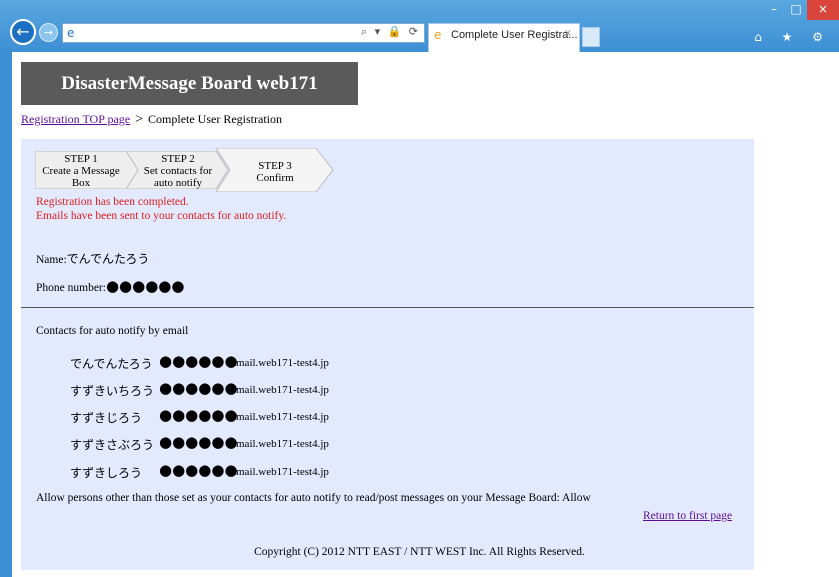  Describe the element at coordinates (390, 32) in the screenshot. I see `address-tools-icons: ⌕ ▾ 🔒 ⟳` at that location.